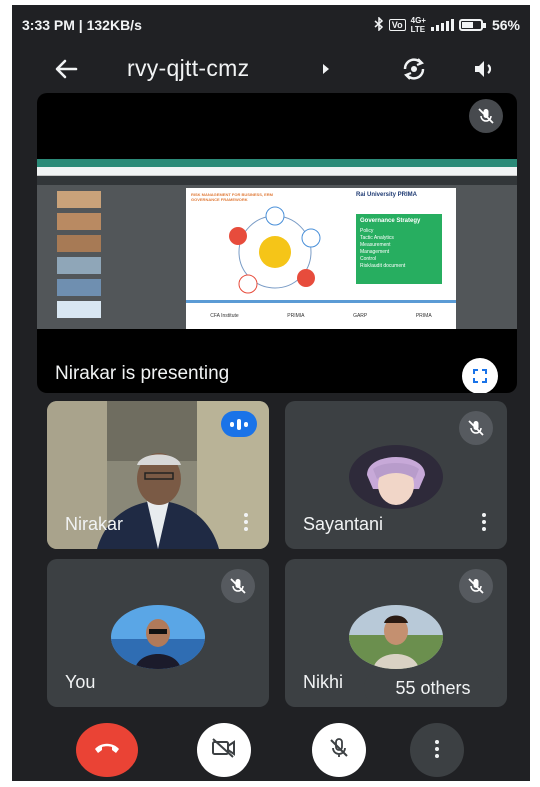 The height and width of the screenshot is (787, 540). What do you see at coordinates (82, 25) in the screenshot?
I see `status-time-speed: 3:33 PM | 132KB/s` at bounding box center [82, 25].